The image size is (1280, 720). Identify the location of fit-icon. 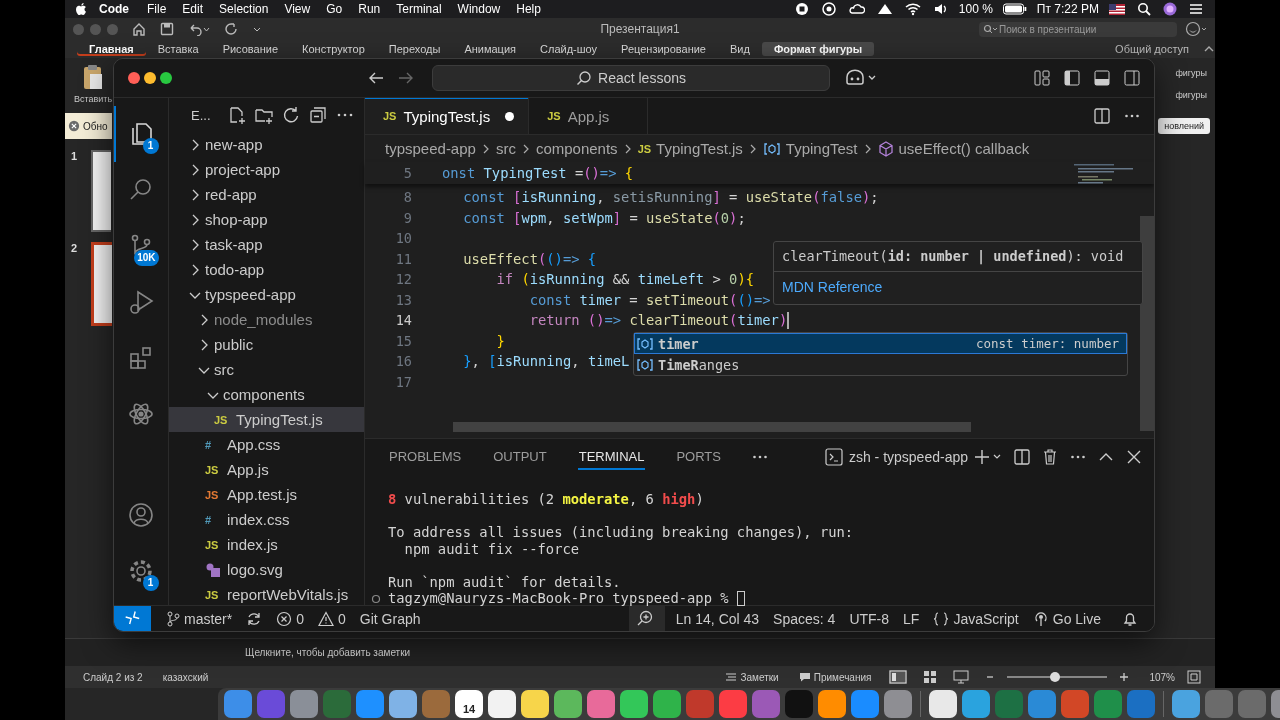
(1194, 677).